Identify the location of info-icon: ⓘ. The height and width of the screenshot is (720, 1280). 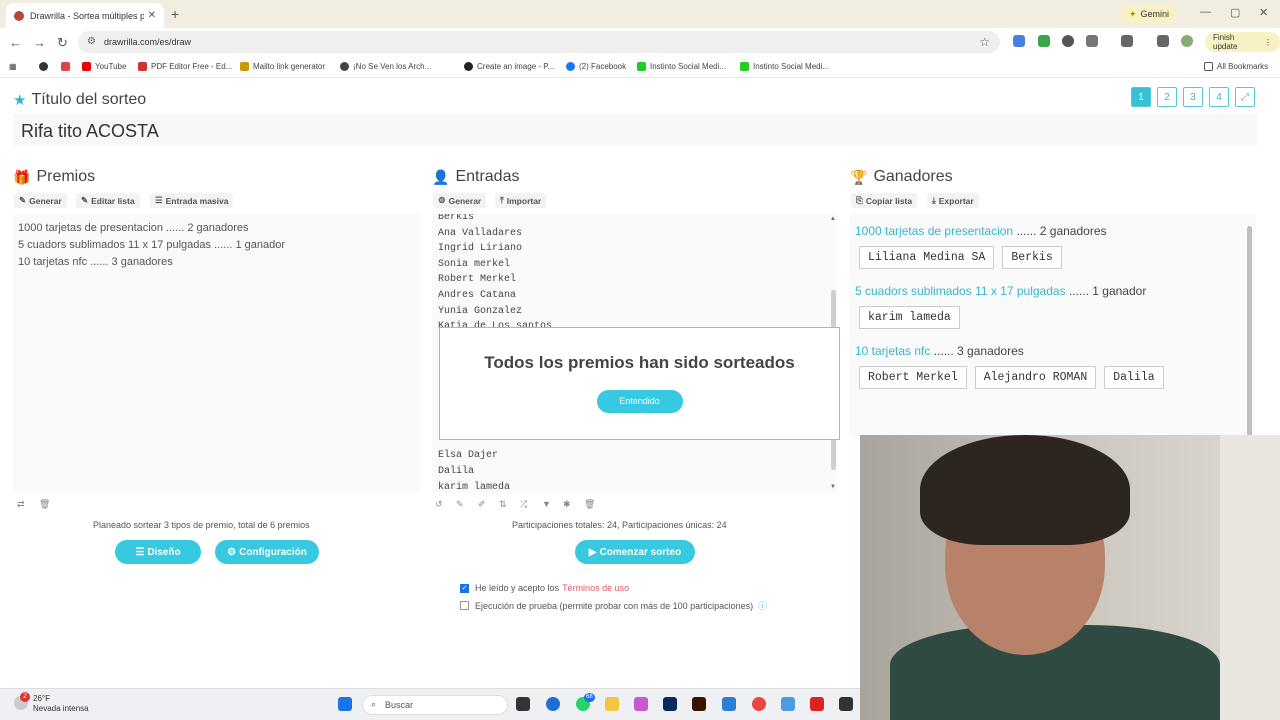
(762, 605).